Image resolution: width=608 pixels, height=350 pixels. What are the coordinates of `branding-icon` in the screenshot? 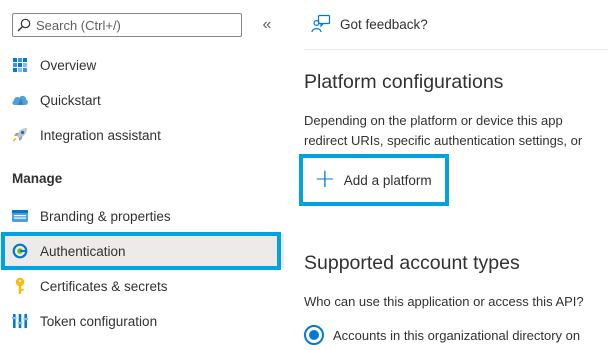 It's located at (20, 216).